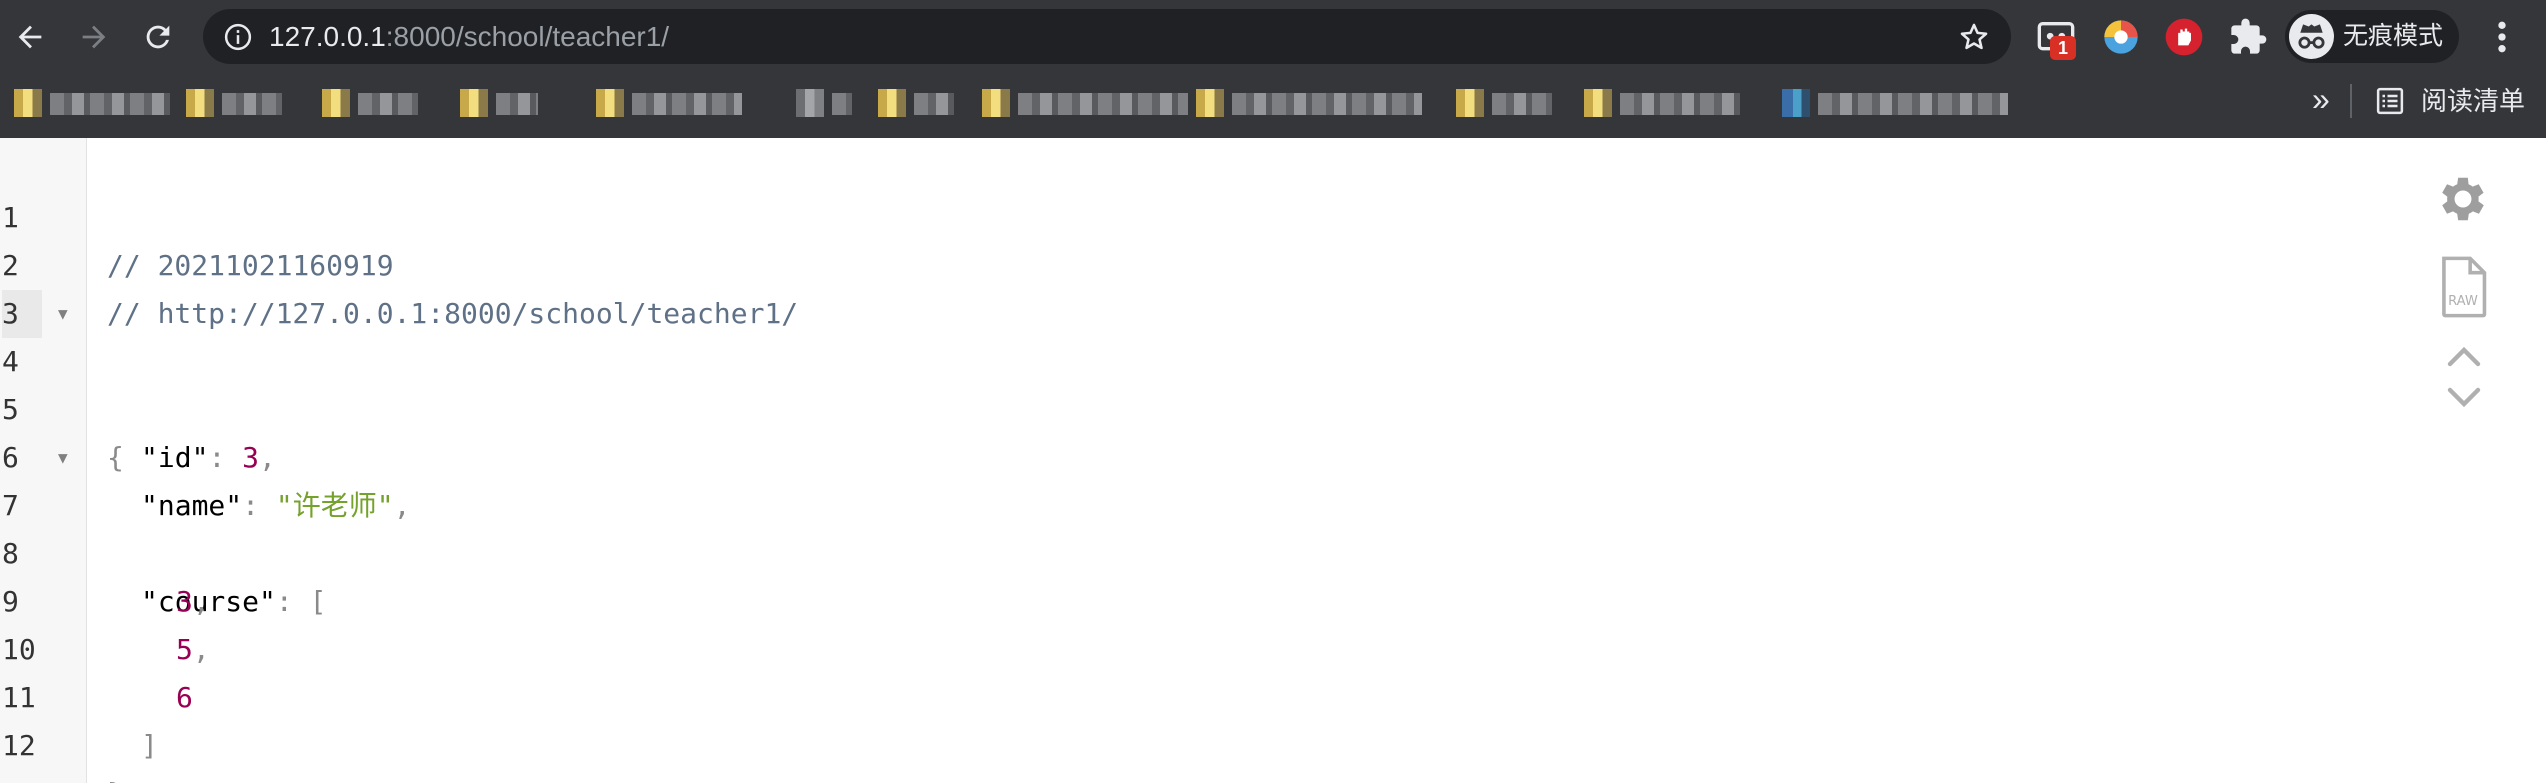 The height and width of the screenshot is (783, 2546). I want to click on code-line: 12 }, so click(1273, 728).